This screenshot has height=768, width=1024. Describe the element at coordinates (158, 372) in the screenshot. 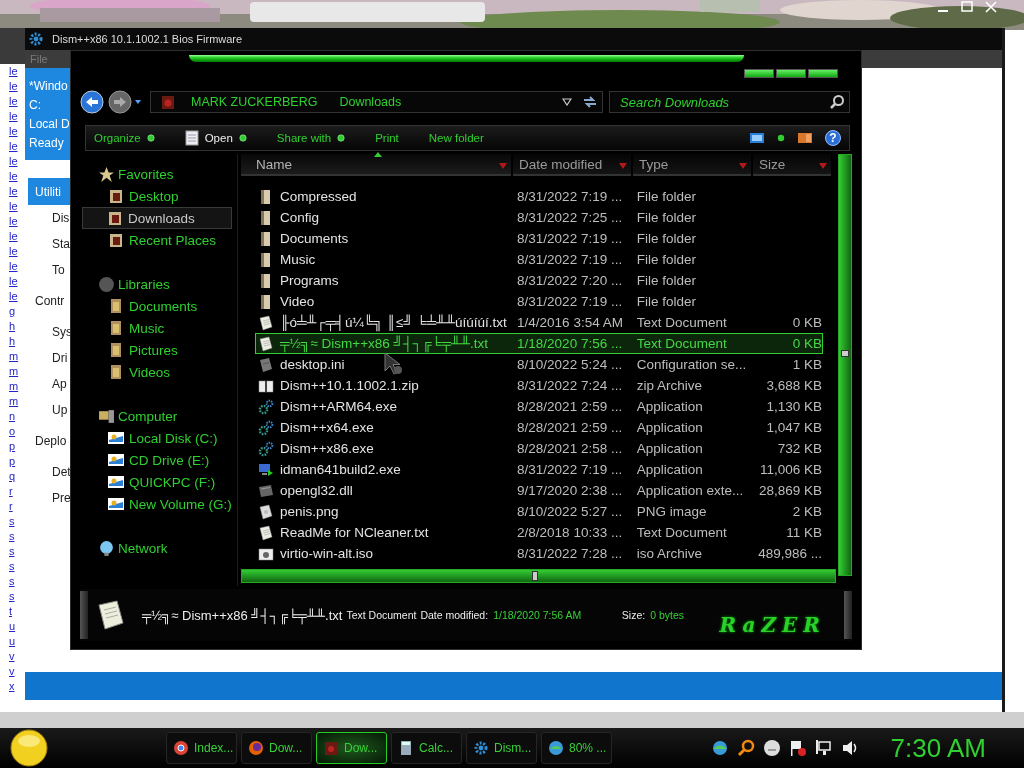

I see `nav-item: Videos` at that location.